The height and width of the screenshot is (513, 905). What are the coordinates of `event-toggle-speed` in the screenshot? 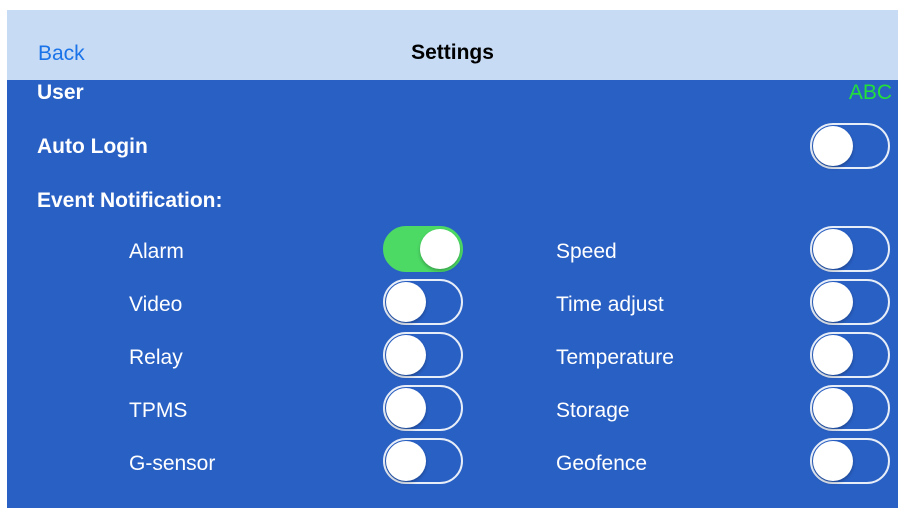 It's located at (850, 249).